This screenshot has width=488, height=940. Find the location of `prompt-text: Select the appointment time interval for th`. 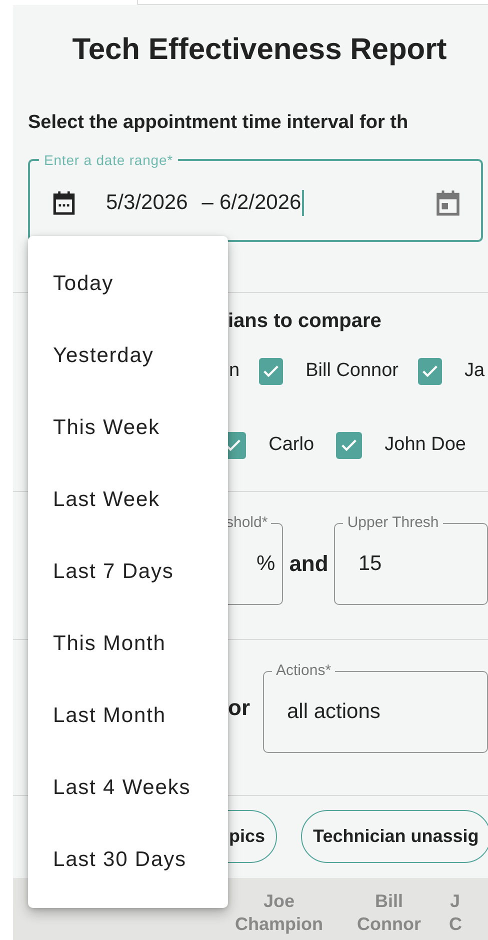

prompt-text: Select the appointment time interval for th is located at coordinates (219, 123).